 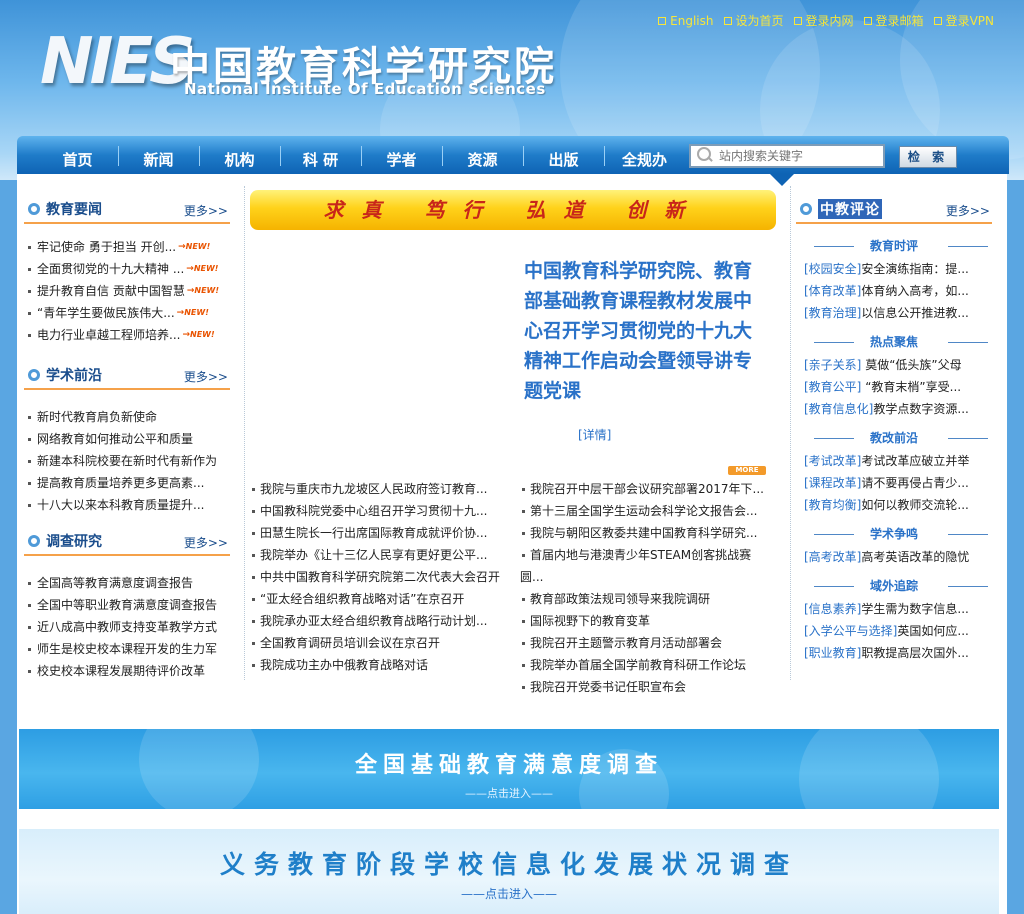 I want to click on subsection-heading: 教改前沿, so click(x=894, y=438).